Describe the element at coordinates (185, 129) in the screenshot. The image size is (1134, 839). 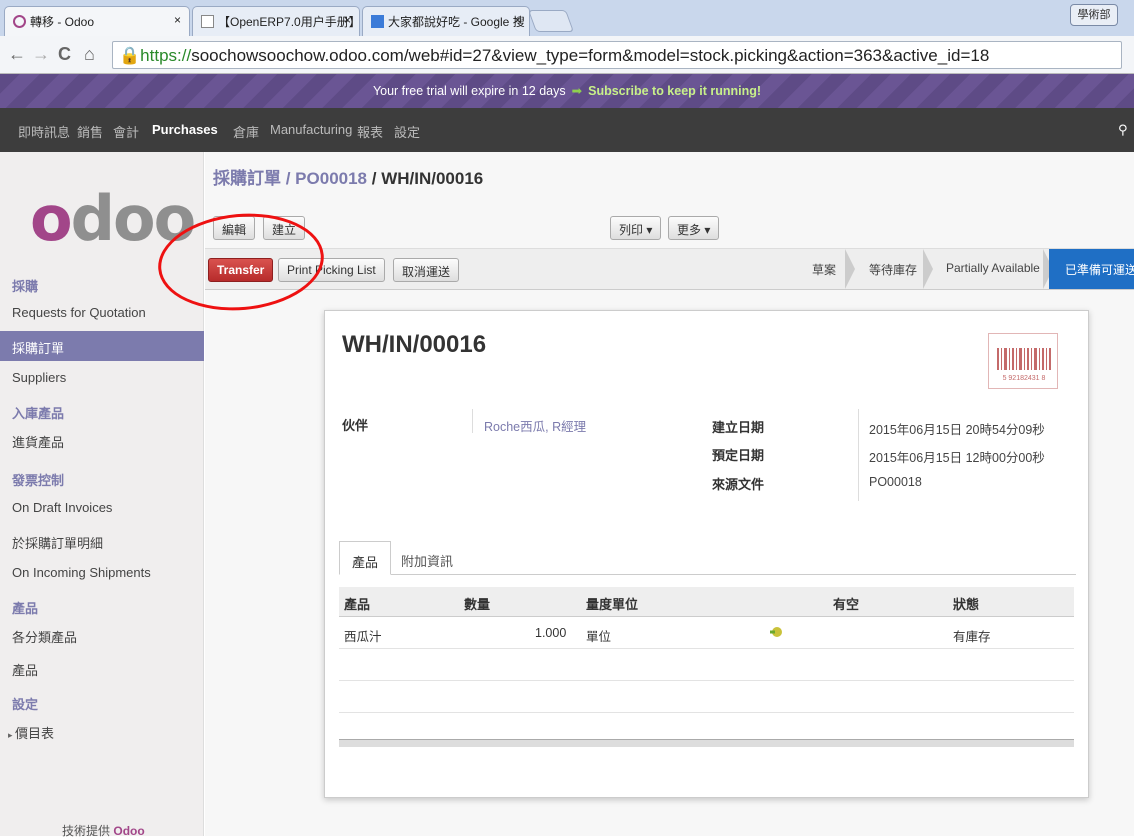
I see `menu-purchases: Purchases` at that location.